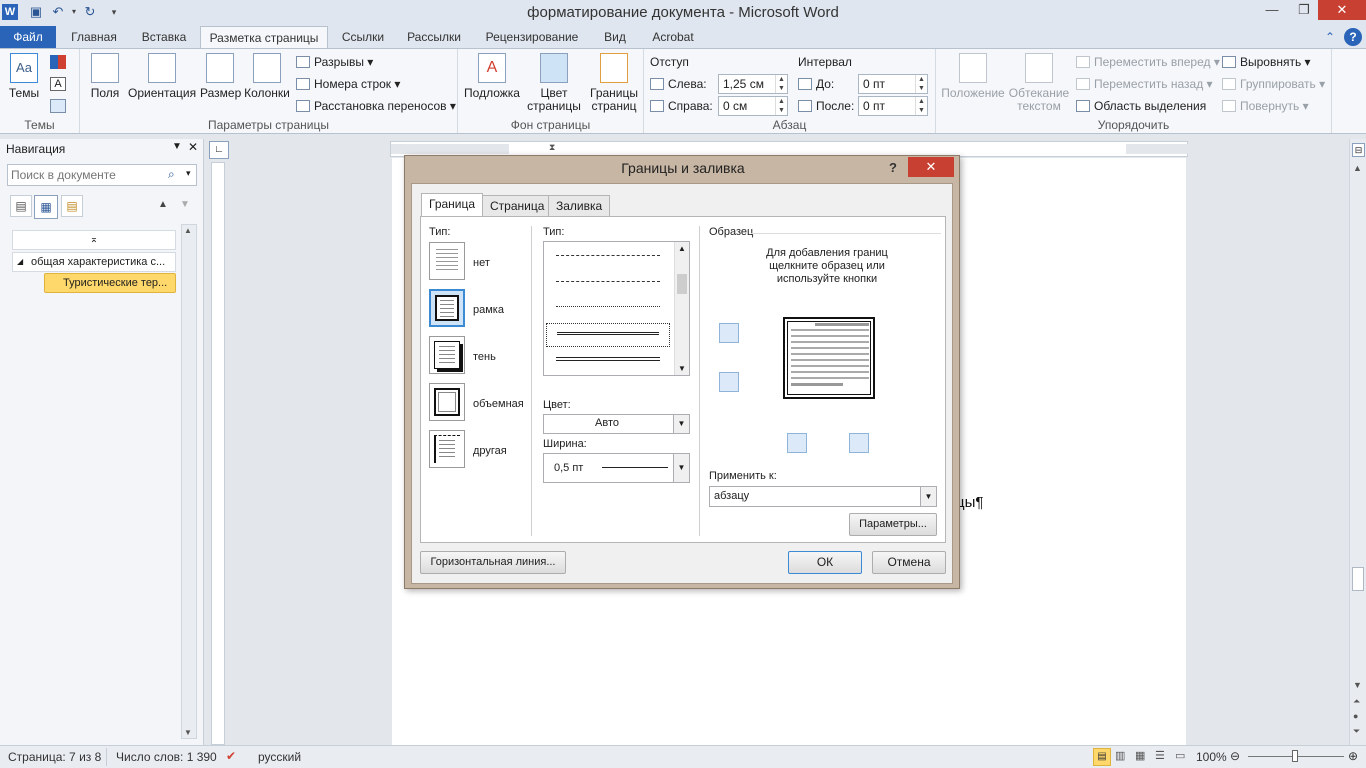  What do you see at coordinates (1039, 83) in the screenshot?
I see `wrap-text-button: Обтекание текстом` at bounding box center [1039, 83].